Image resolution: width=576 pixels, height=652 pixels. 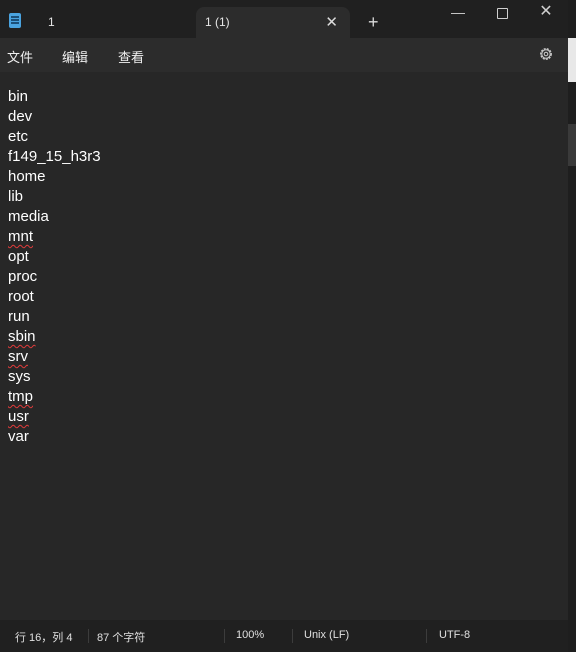 What do you see at coordinates (54, 217) in the screenshot?
I see `editor-line: media` at bounding box center [54, 217].